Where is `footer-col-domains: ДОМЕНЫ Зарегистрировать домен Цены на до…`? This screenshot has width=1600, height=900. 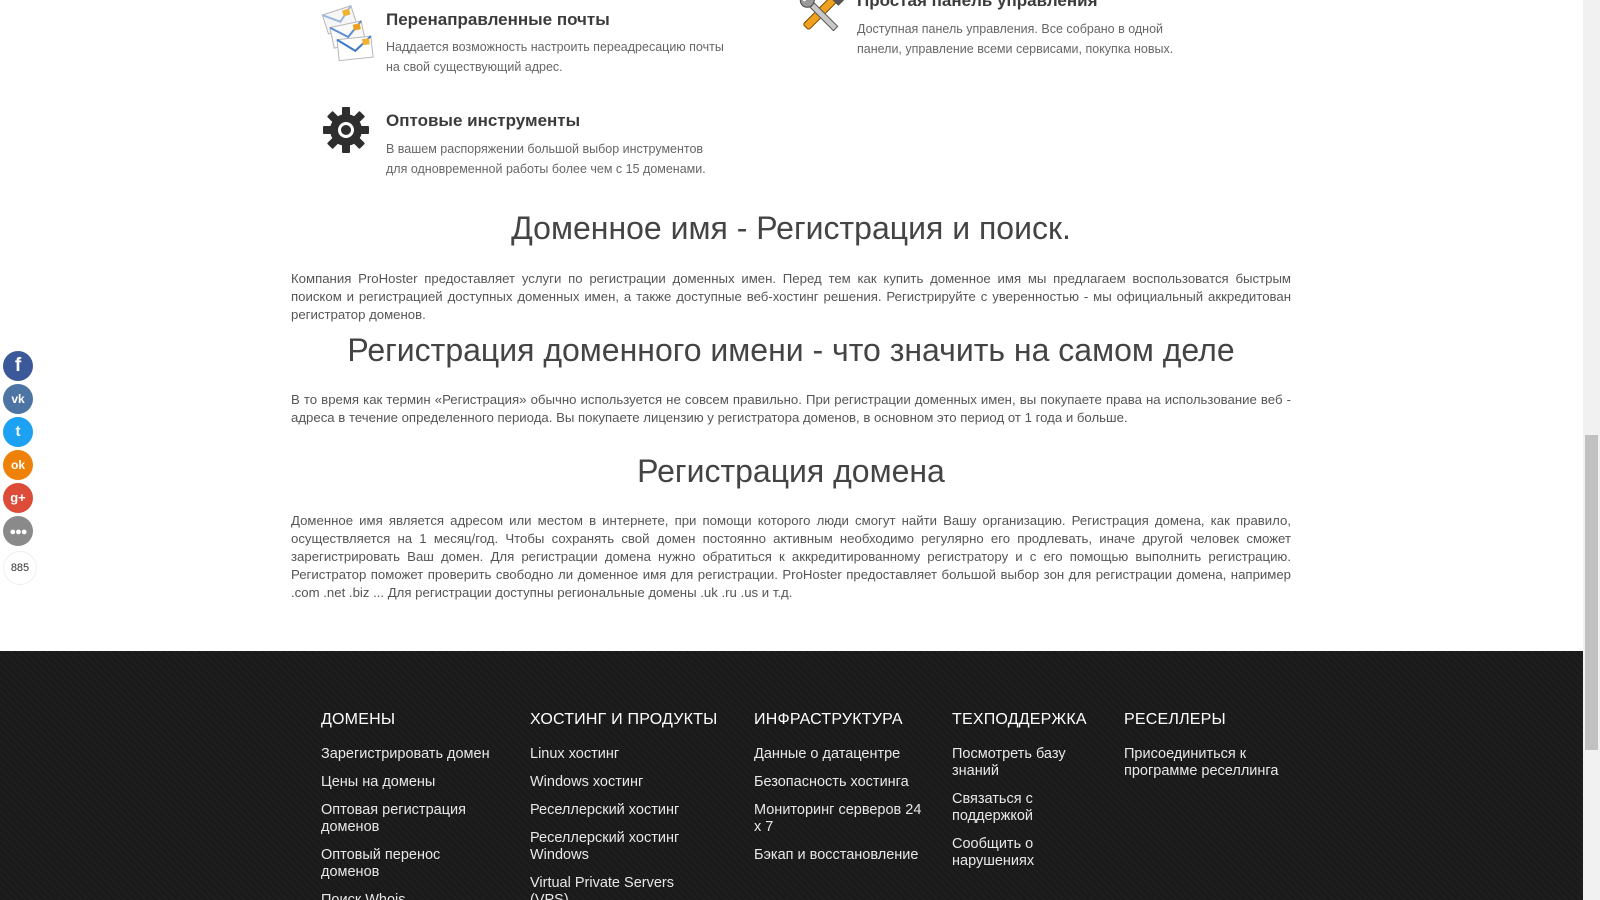
footer-col-domains: ДОМЕНЫ Зарегистрировать домен Цены на до… is located at coordinates (413, 805).